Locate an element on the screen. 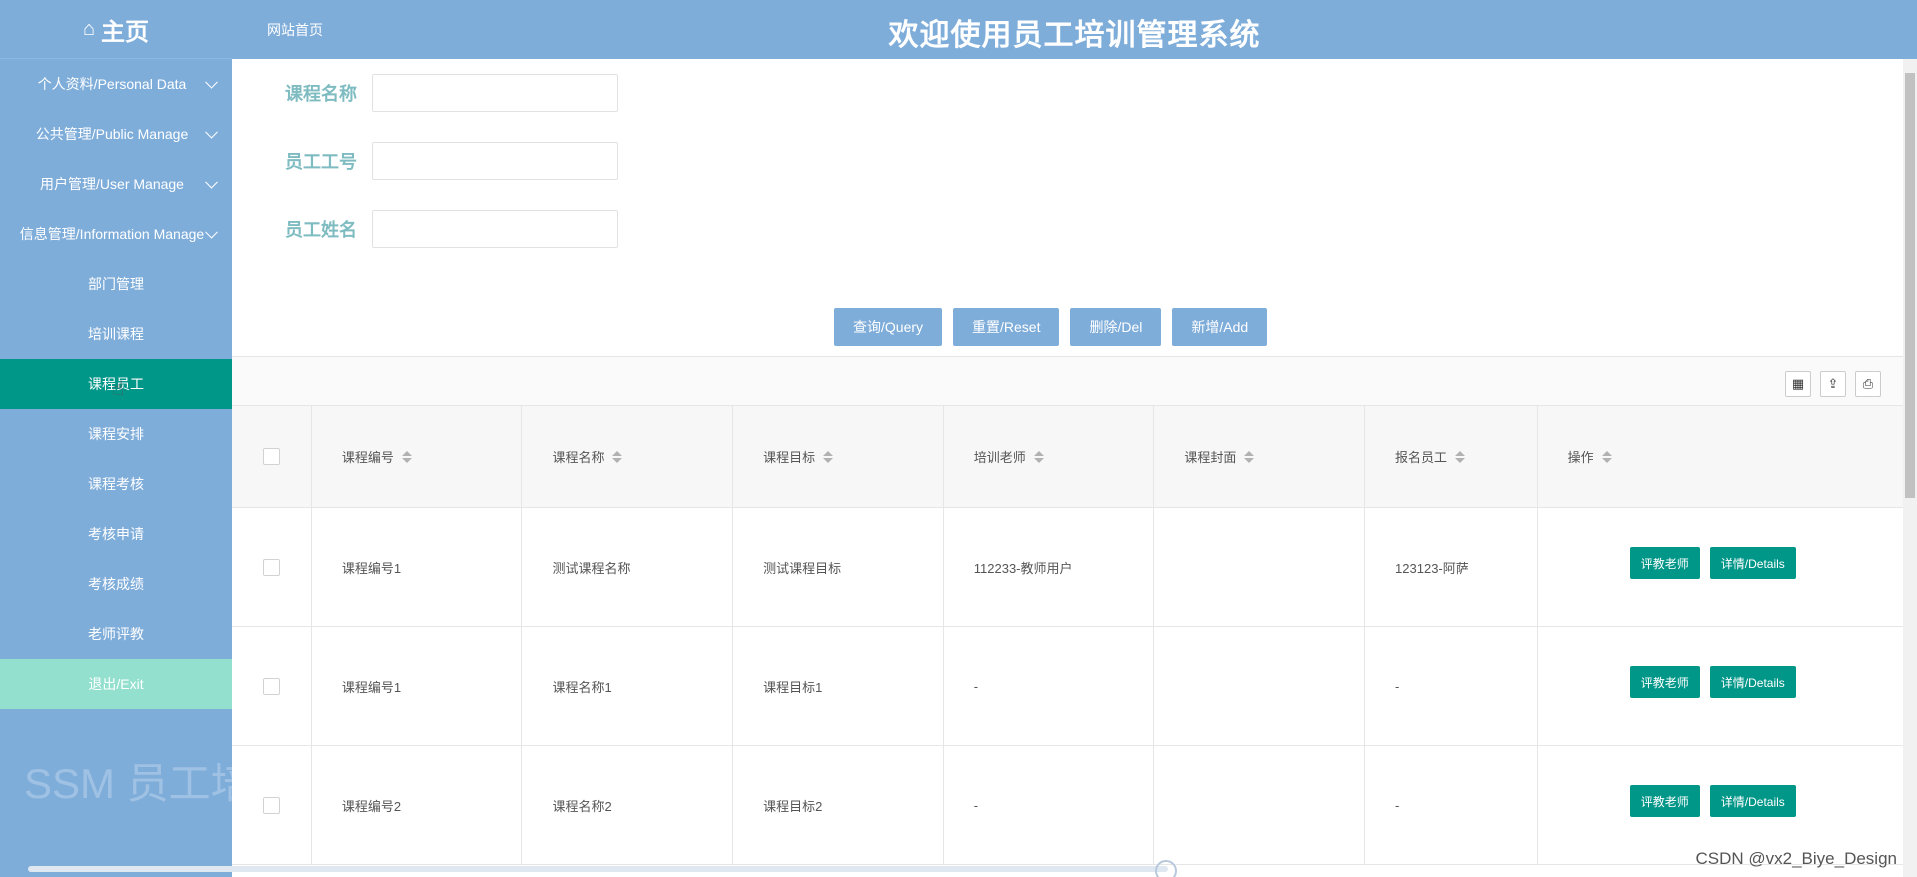 This screenshot has height=877, width=1917. course-name-row: 课程名称 is located at coordinates (451, 93).